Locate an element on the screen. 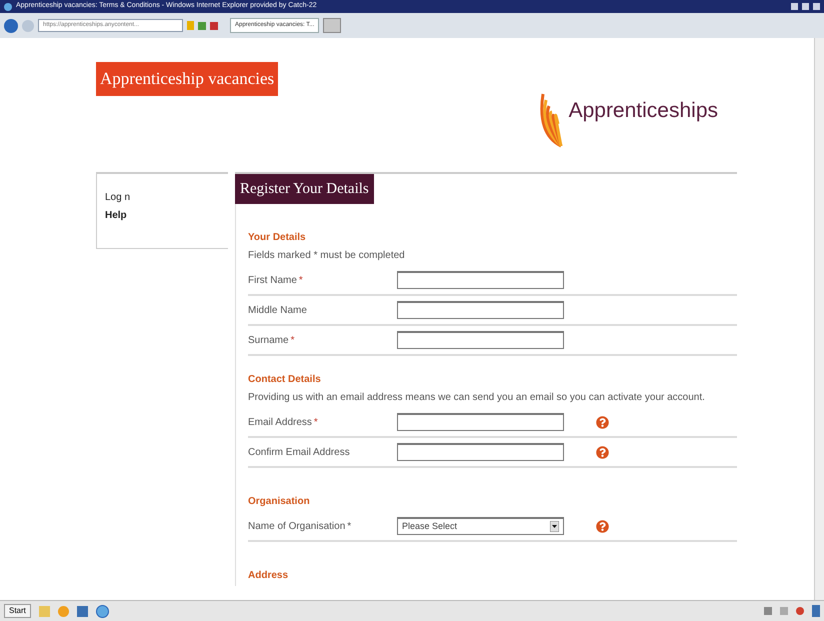  field-label: First Name is located at coordinates (272, 281).